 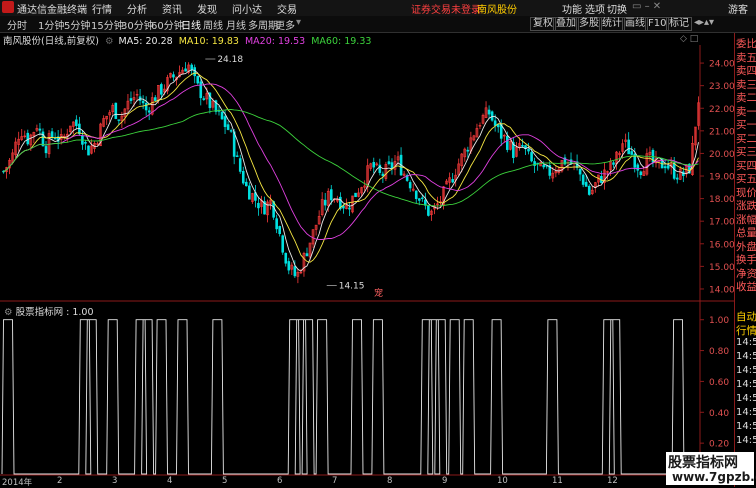 I want to click on tab-5min: 5分钟, so click(x=77, y=24).